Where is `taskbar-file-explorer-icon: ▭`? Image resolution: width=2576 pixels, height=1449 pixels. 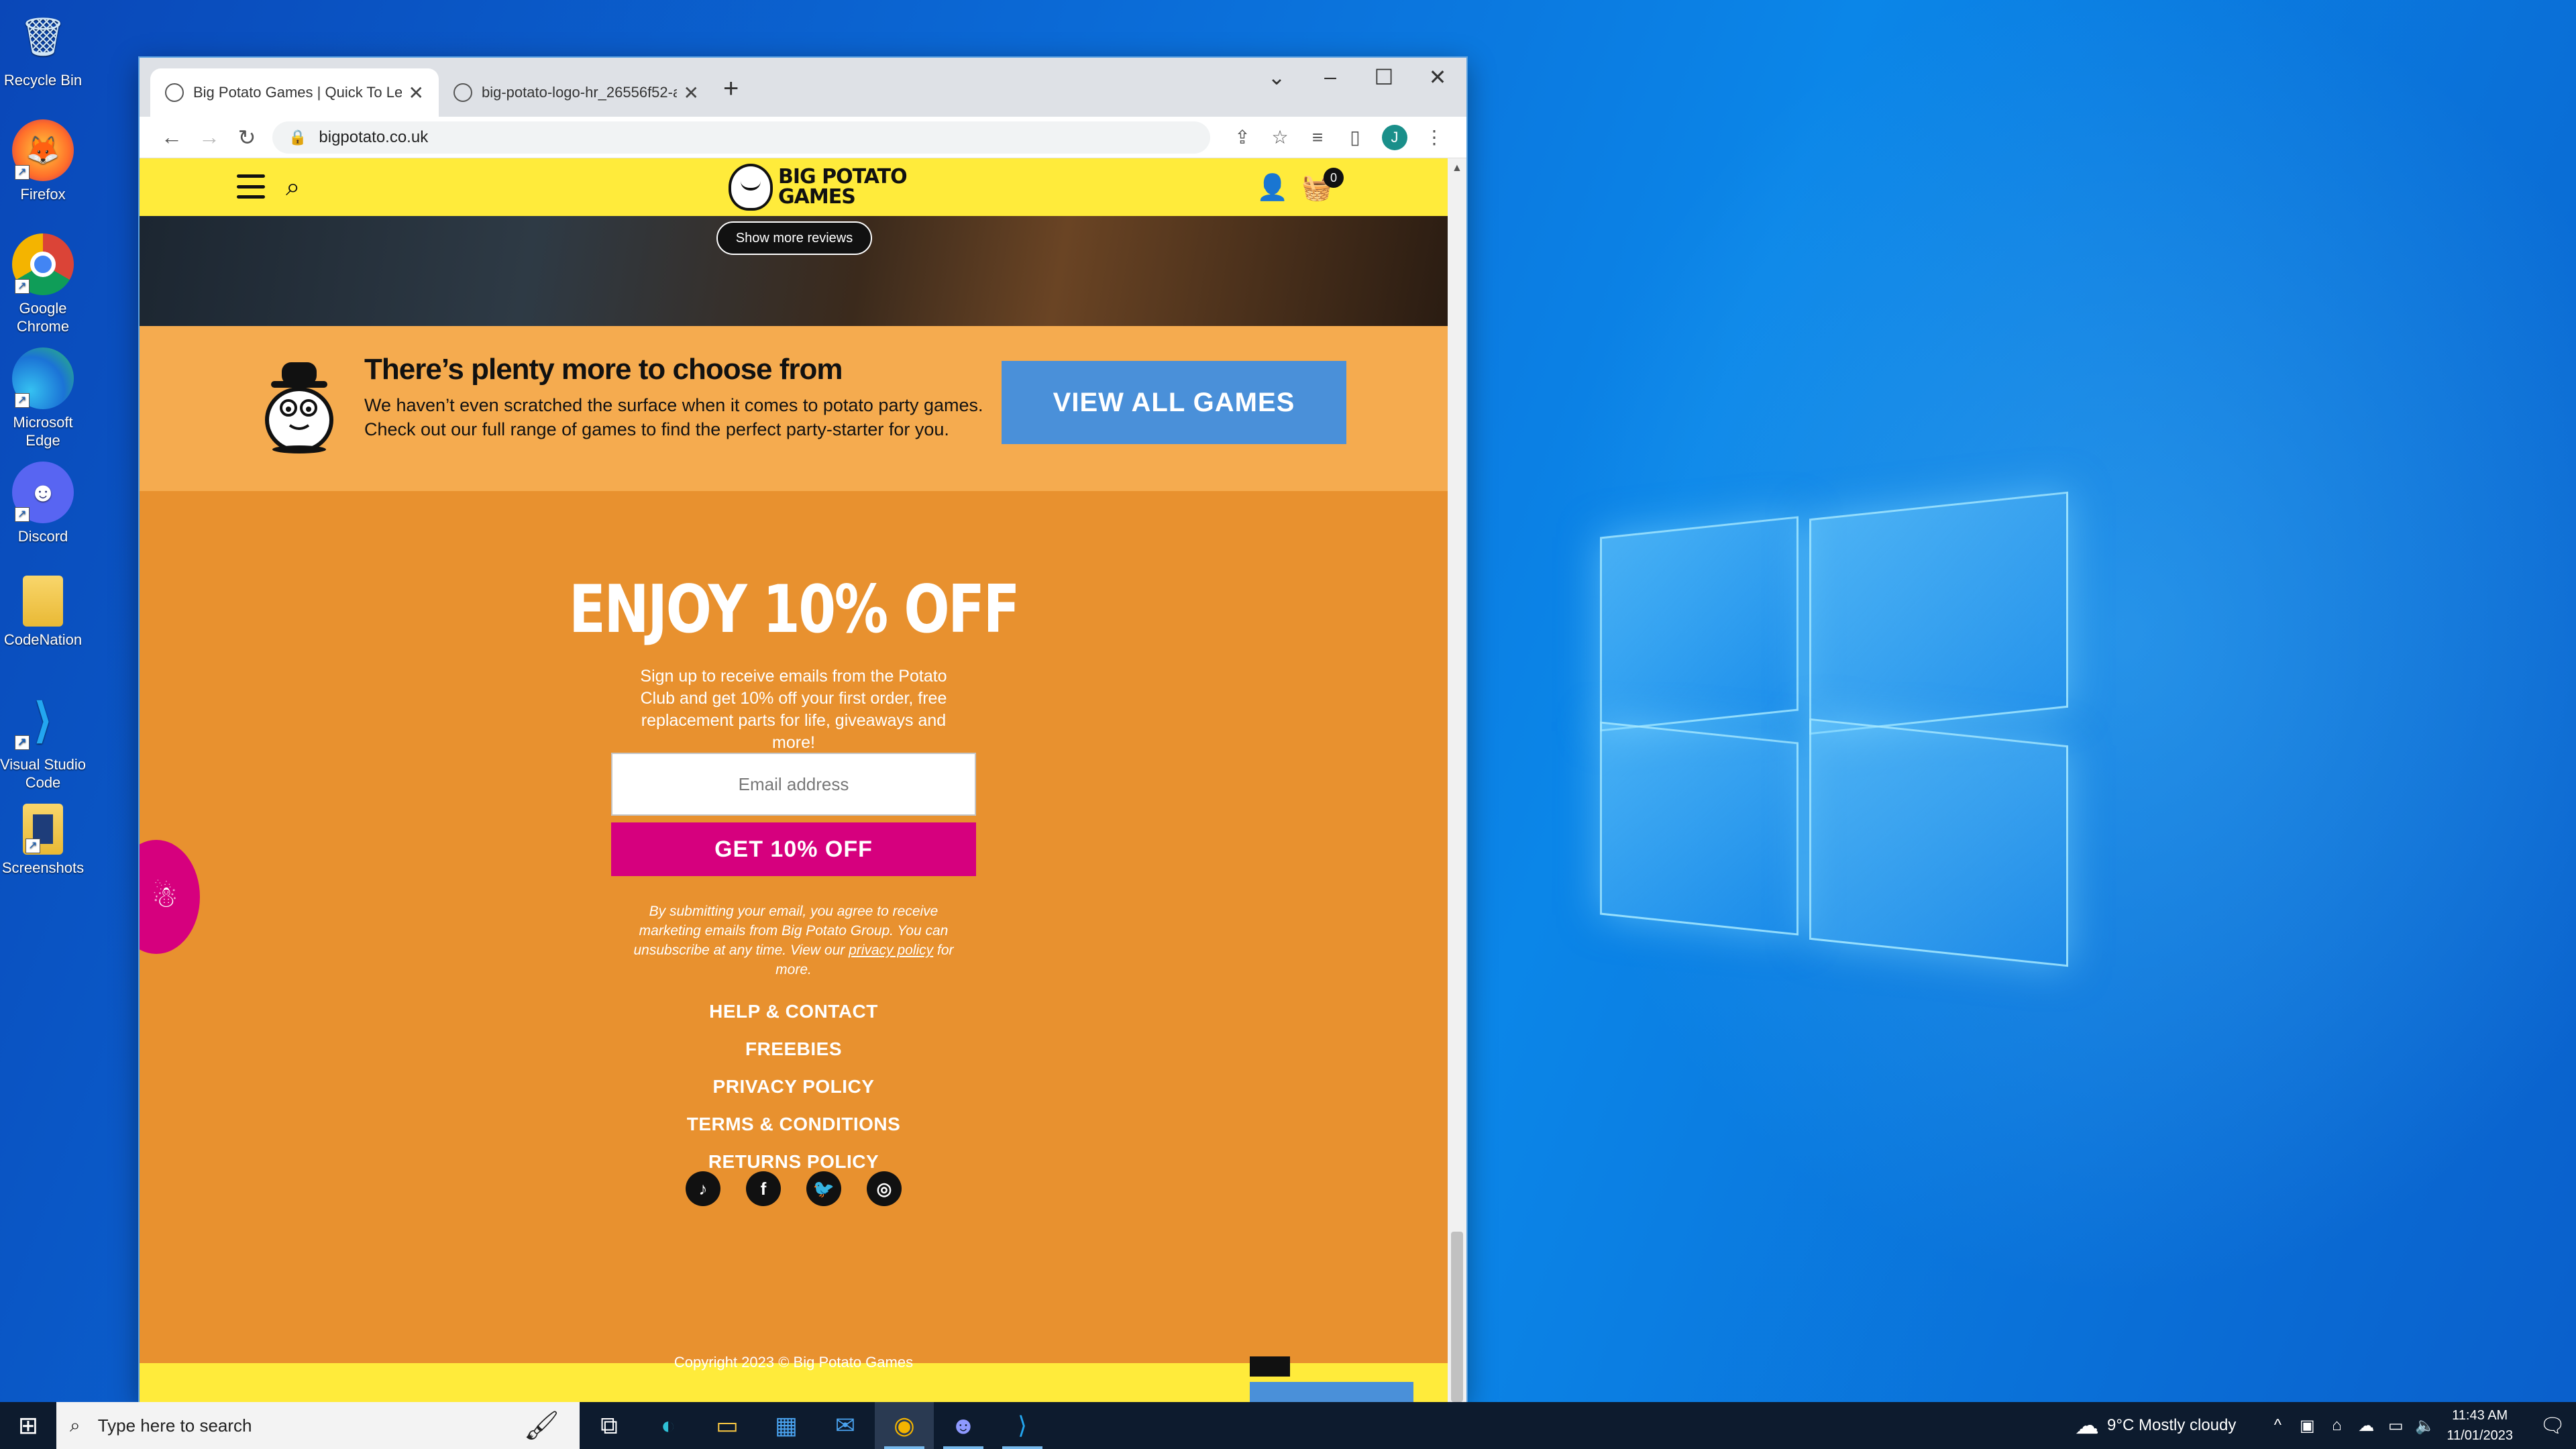 taskbar-file-explorer-icon: ▭ is located at coordinates (727, 1425).